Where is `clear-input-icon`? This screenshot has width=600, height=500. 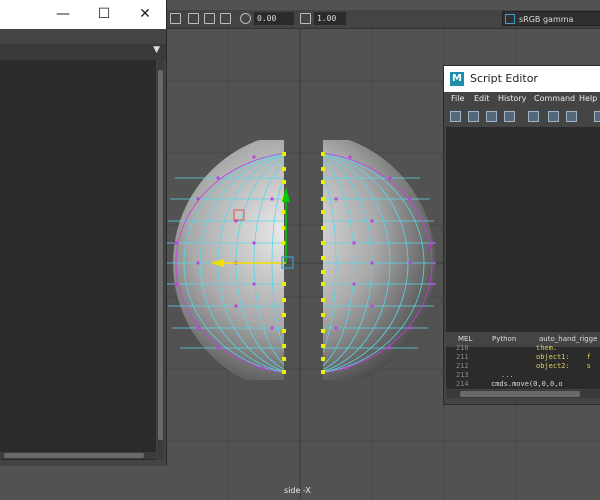
clear-input-icon is located at coordinates (553, 116).